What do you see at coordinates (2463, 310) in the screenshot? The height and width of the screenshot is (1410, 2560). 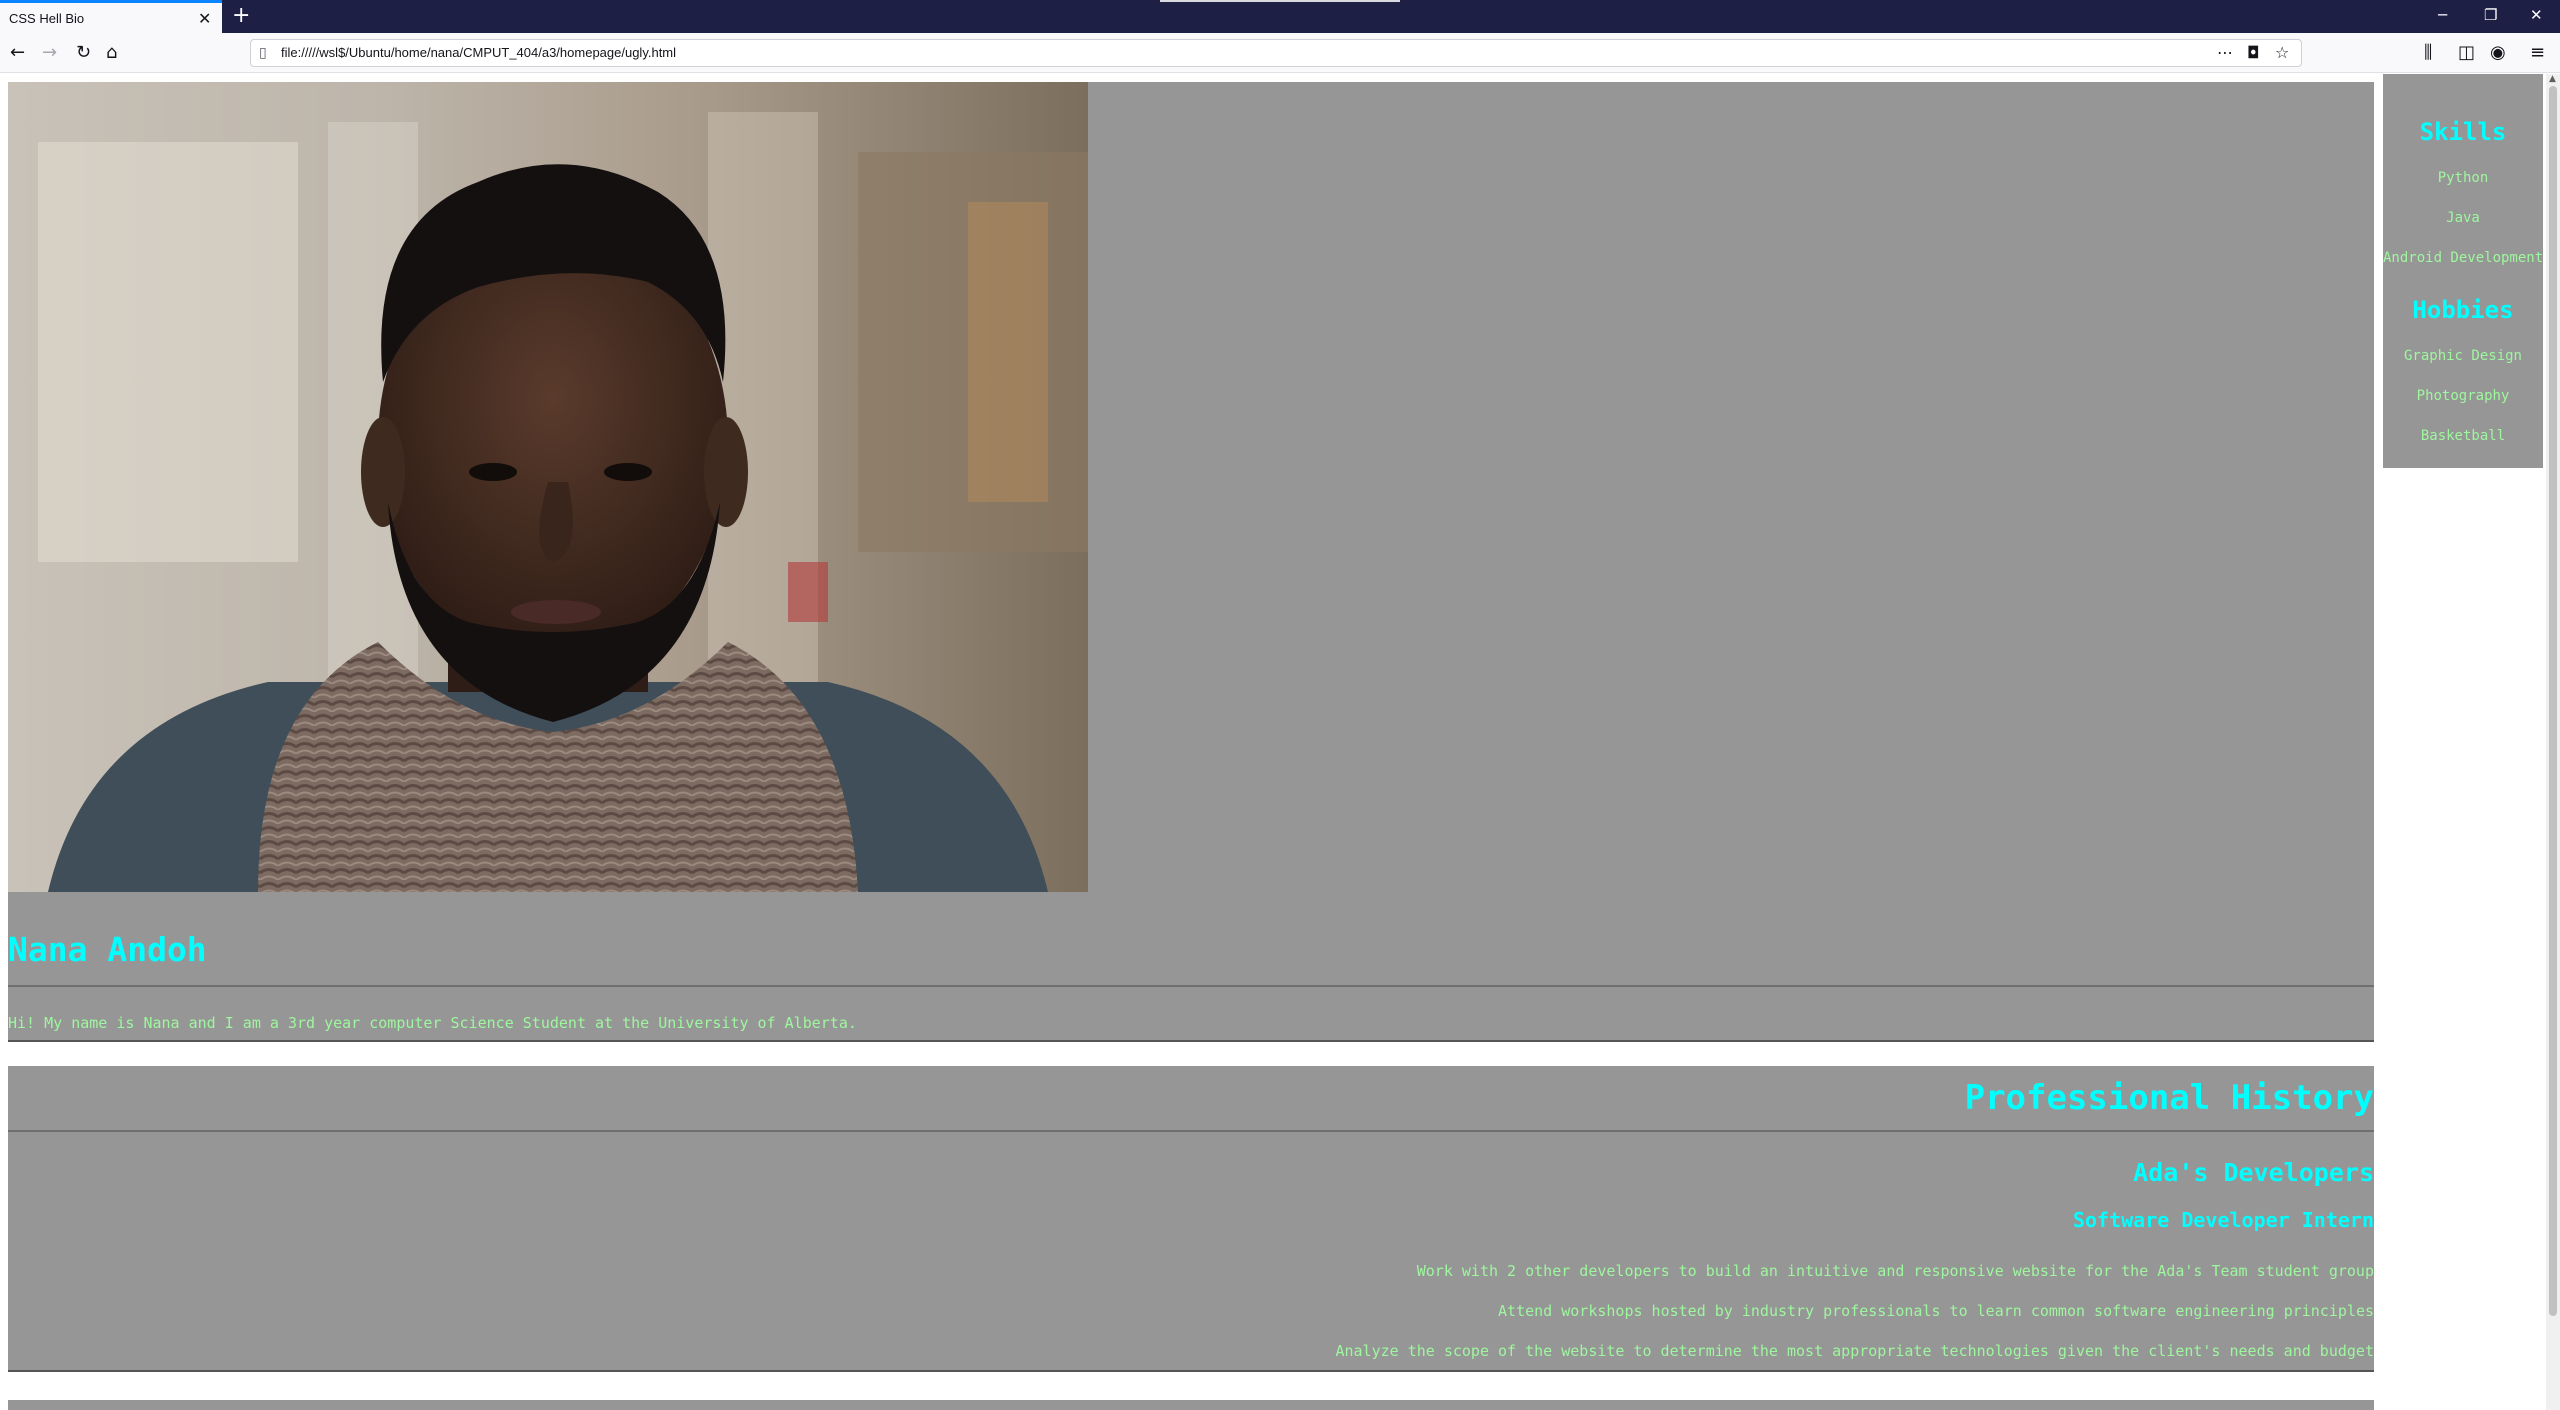 I see `hobbies-heading: Hobbies` at bounding box center [2463, 310].